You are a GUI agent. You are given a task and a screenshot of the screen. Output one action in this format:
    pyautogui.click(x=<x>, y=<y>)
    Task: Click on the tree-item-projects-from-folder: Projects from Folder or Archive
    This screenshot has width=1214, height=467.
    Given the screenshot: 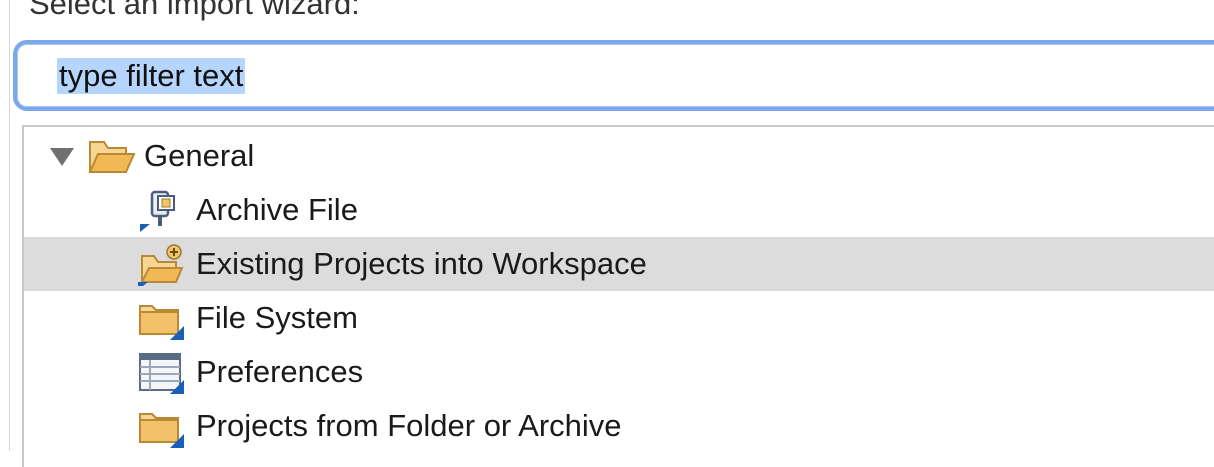 What is the action you would take?
    pyautogui.click(x=619, y=426)
    